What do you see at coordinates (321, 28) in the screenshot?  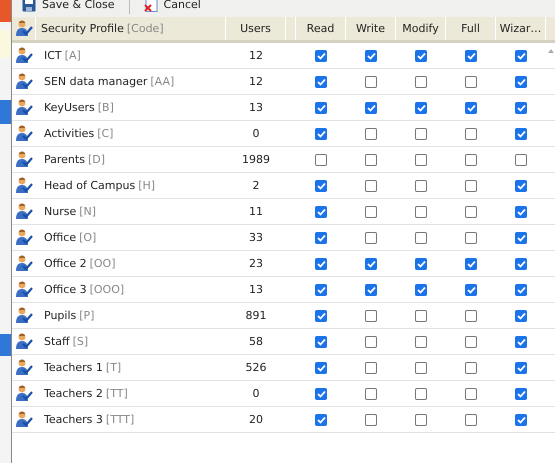 I see `column-header: Read` at bounding box center [321, 28].